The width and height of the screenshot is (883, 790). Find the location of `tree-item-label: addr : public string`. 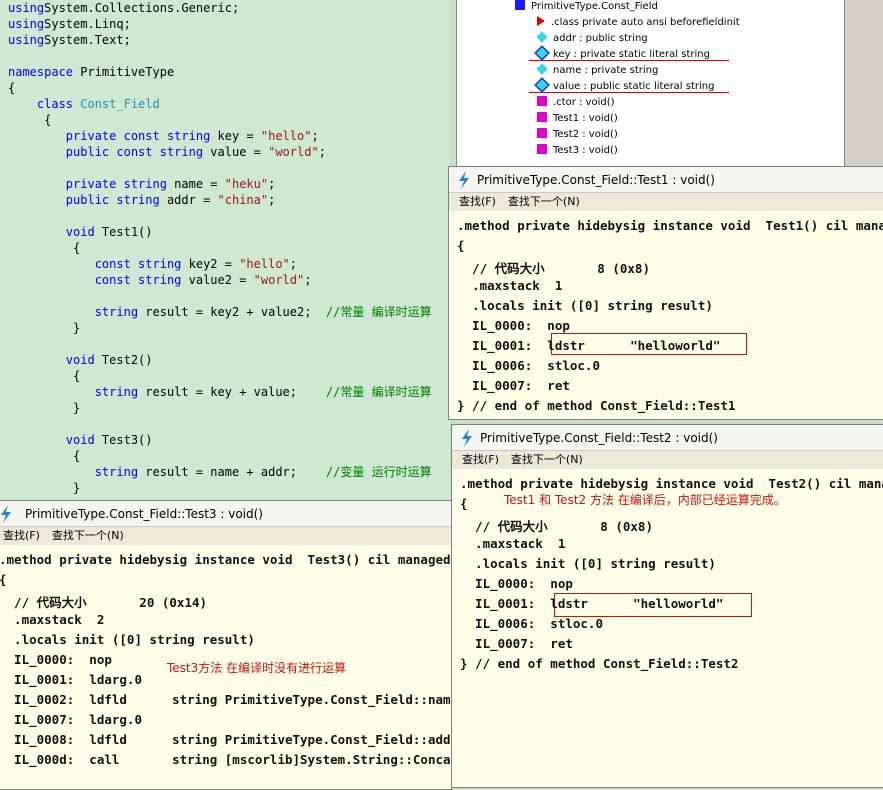

tree-item-label: addr : public string is located at coordinates (600, 38).